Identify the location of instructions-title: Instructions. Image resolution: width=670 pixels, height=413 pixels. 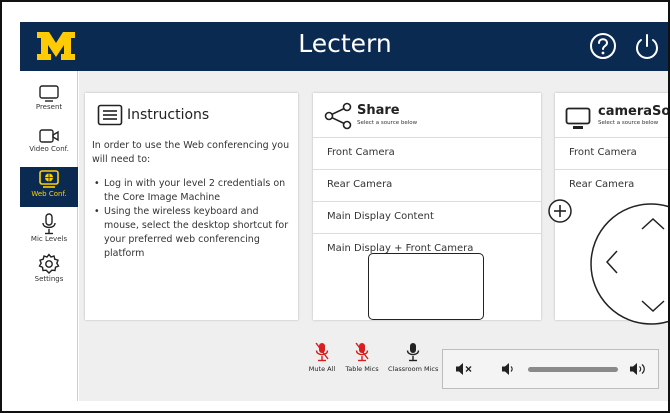
(168, 115).